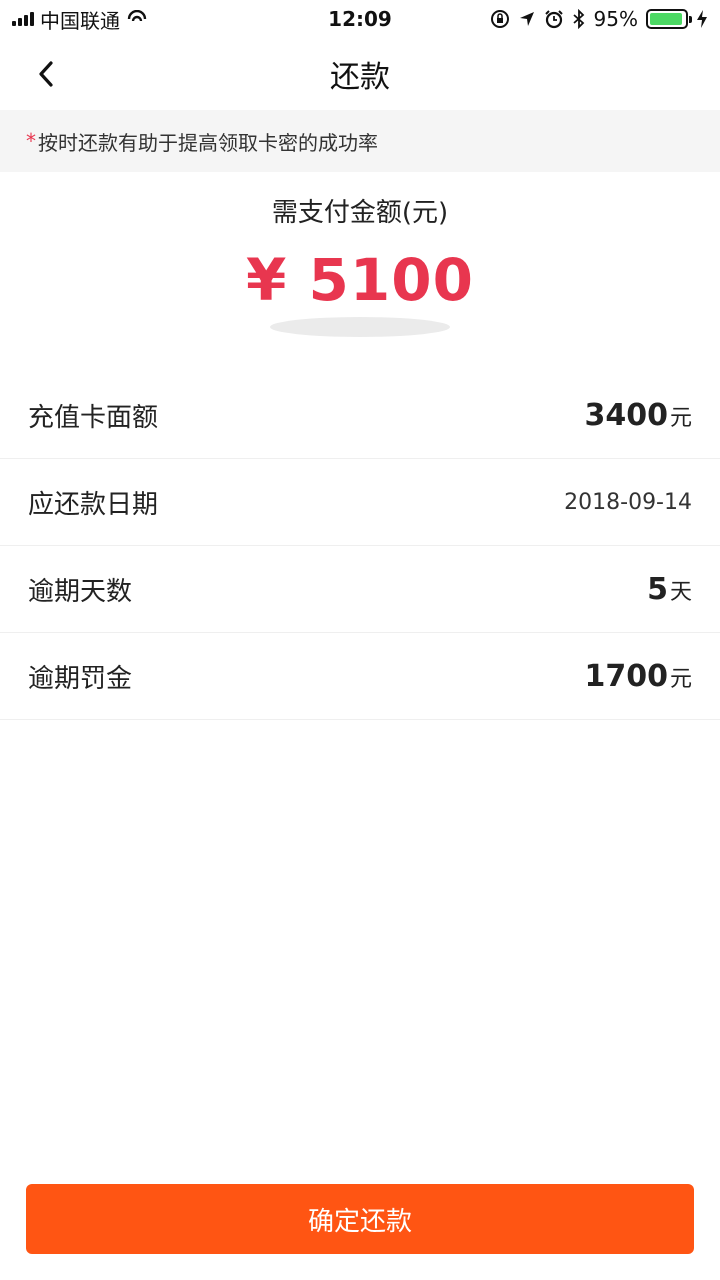 The height and width of the screenshot is (1280, 720). What do you see at coordinates (80, 20) in the screenshot?
I see `carrier-label: 中国联通` at bounding box center [80, 20].